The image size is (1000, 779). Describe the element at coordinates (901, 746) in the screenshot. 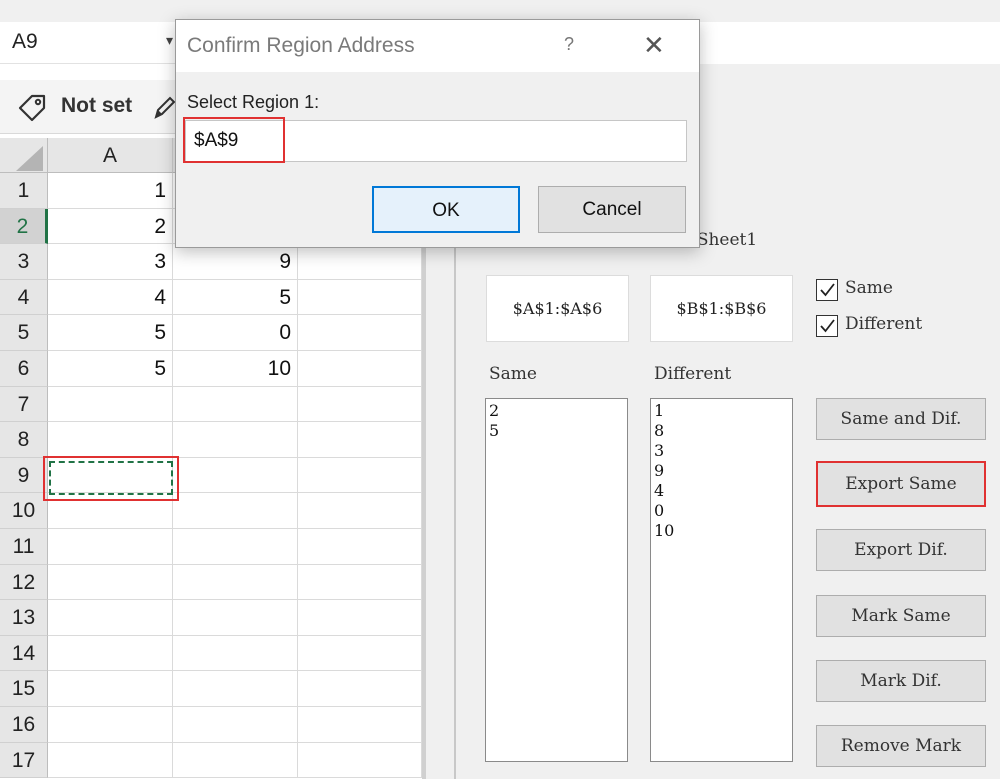

I see `remove-mark-button: Remove Mark` at that location.